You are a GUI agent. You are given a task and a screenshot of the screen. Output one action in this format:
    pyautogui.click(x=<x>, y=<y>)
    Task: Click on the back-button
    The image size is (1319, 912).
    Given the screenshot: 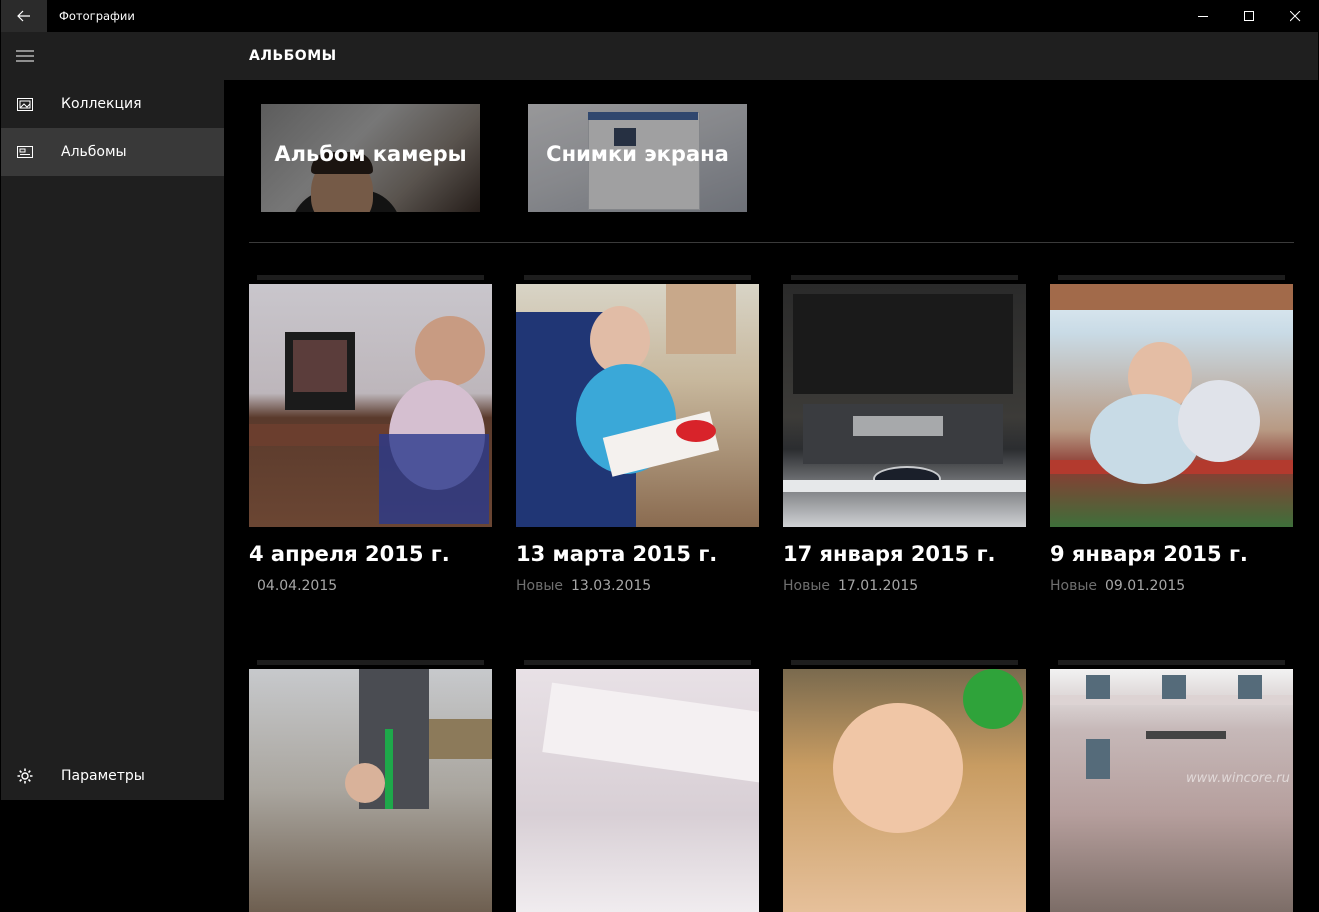 What is the action you would take?
    pyautogui.click(x=24, y=16)
    